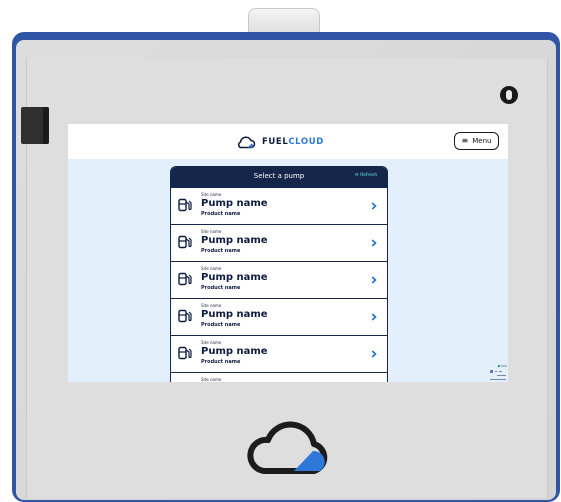 This screenshot has height=502, width=561. Describe the element at coordinates (279, 377) in the screenshot. I see `pump-list-item: Site name` at that location.